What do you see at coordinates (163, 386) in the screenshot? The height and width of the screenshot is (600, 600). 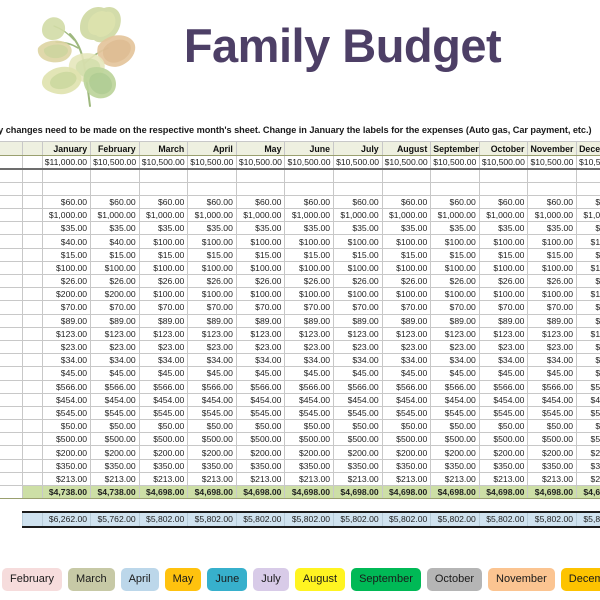 I see `cell-march: $566.00` at bounding box center [163, 386].